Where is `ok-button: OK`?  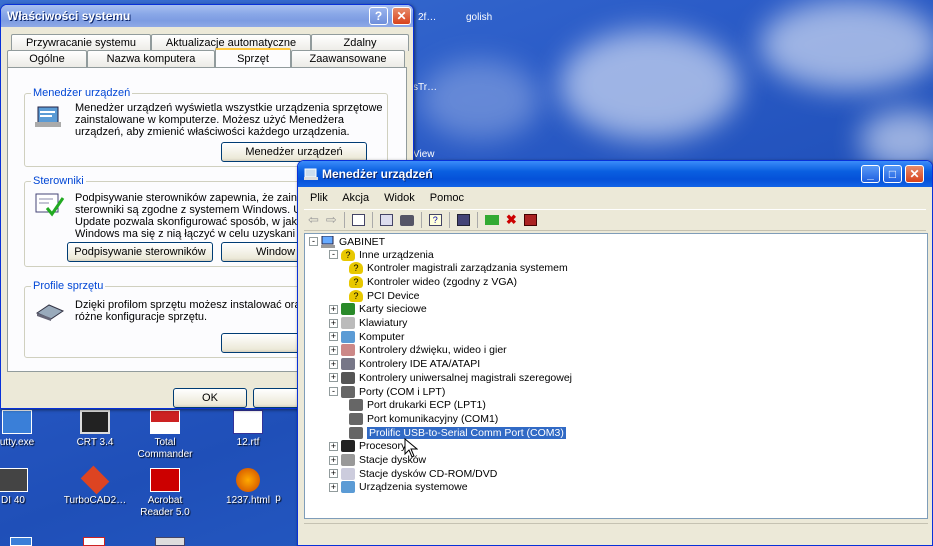 ok-button: OK is located at coordinates (210, 398).